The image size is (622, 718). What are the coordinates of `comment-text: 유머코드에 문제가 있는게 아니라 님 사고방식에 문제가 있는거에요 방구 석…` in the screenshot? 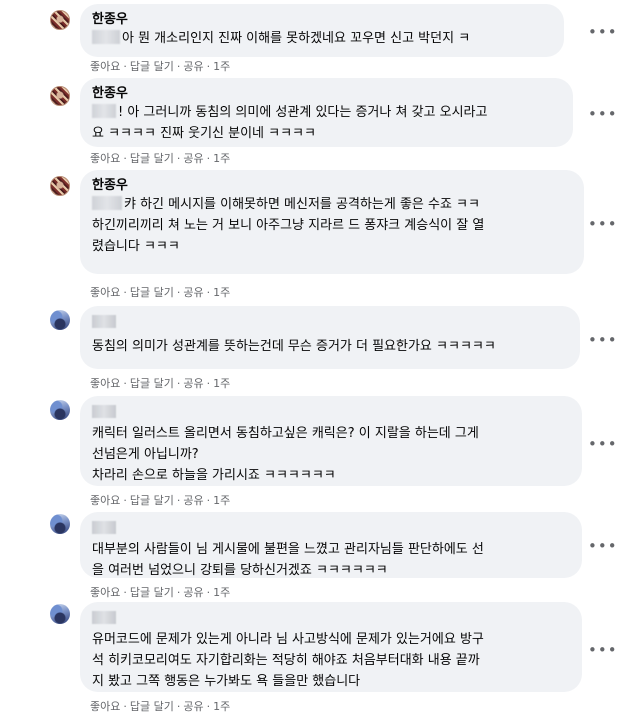 It's located at (331, 660).